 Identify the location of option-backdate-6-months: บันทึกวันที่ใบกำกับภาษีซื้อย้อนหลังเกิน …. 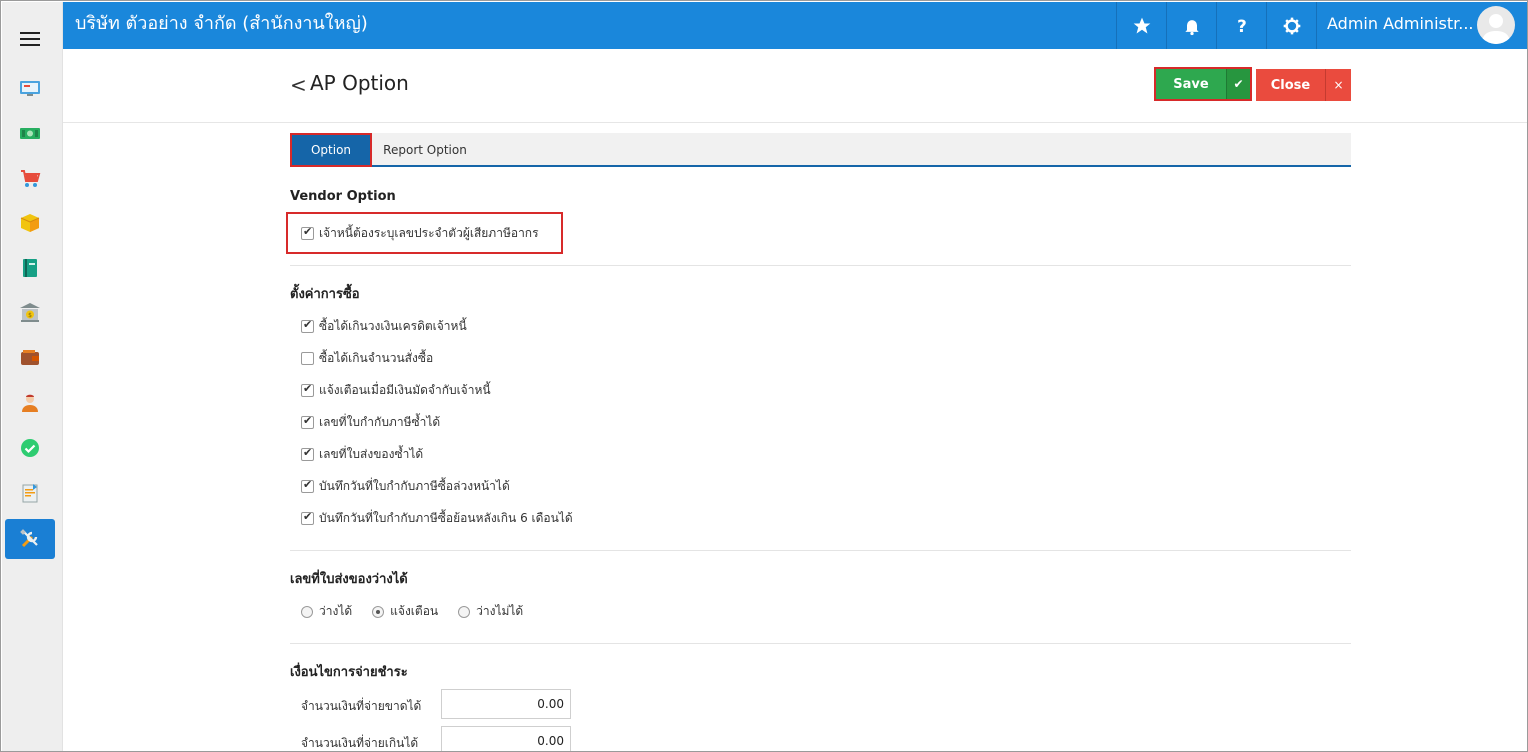
(437, 518).